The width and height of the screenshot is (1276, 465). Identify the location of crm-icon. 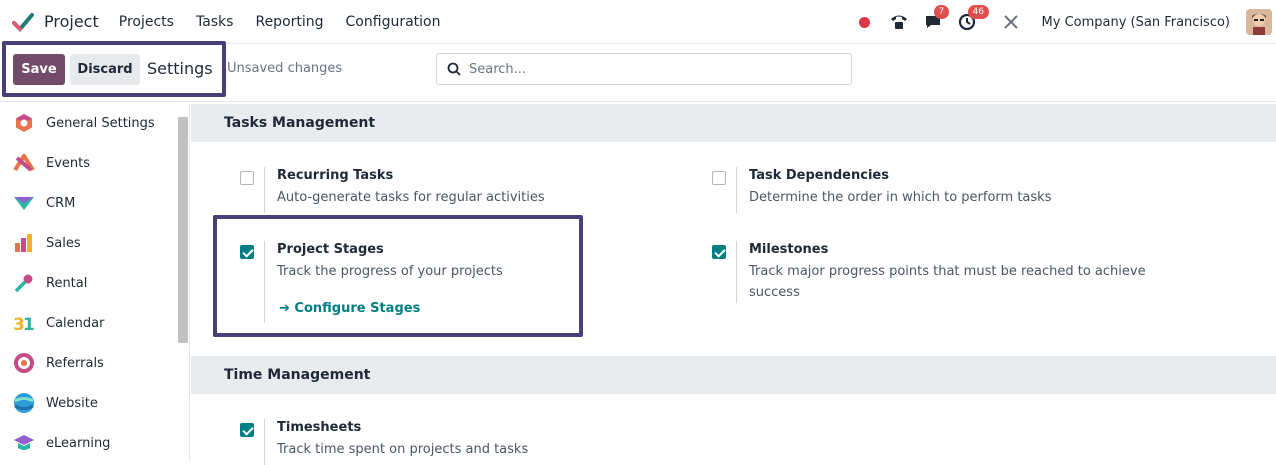
(24, 203).